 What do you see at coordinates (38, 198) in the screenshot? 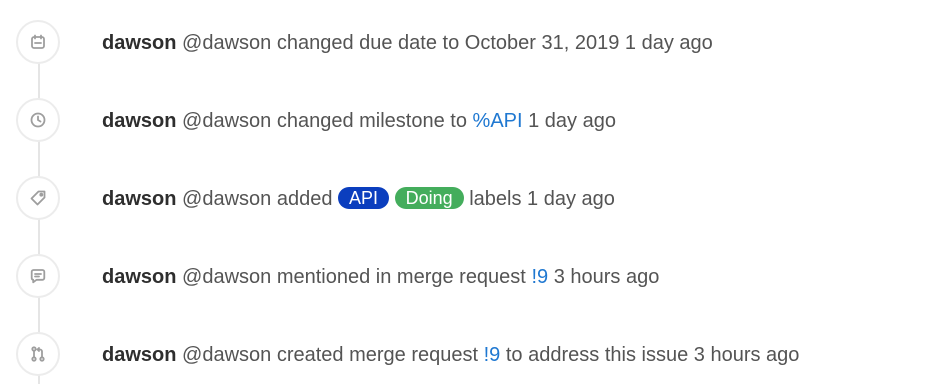
I see `tag-icon` at bounding box center [38, 198].